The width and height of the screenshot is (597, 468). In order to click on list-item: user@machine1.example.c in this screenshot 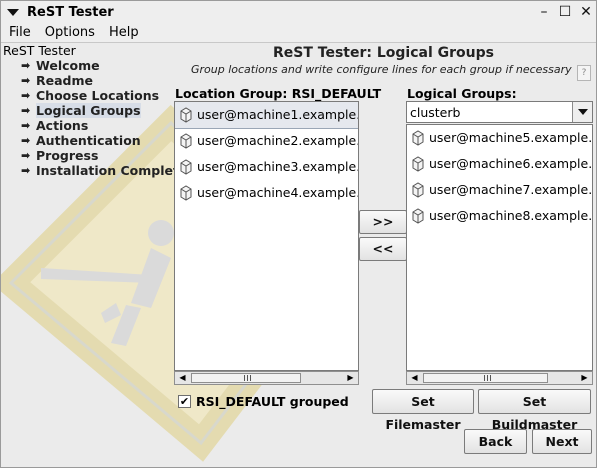, I will do `click(266, 115)`.